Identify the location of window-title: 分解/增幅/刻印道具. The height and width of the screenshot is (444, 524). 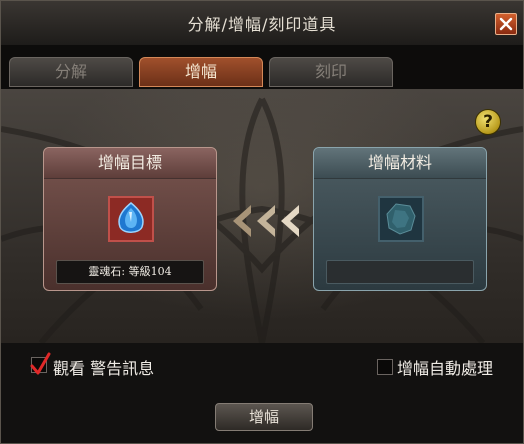
(262, 24).